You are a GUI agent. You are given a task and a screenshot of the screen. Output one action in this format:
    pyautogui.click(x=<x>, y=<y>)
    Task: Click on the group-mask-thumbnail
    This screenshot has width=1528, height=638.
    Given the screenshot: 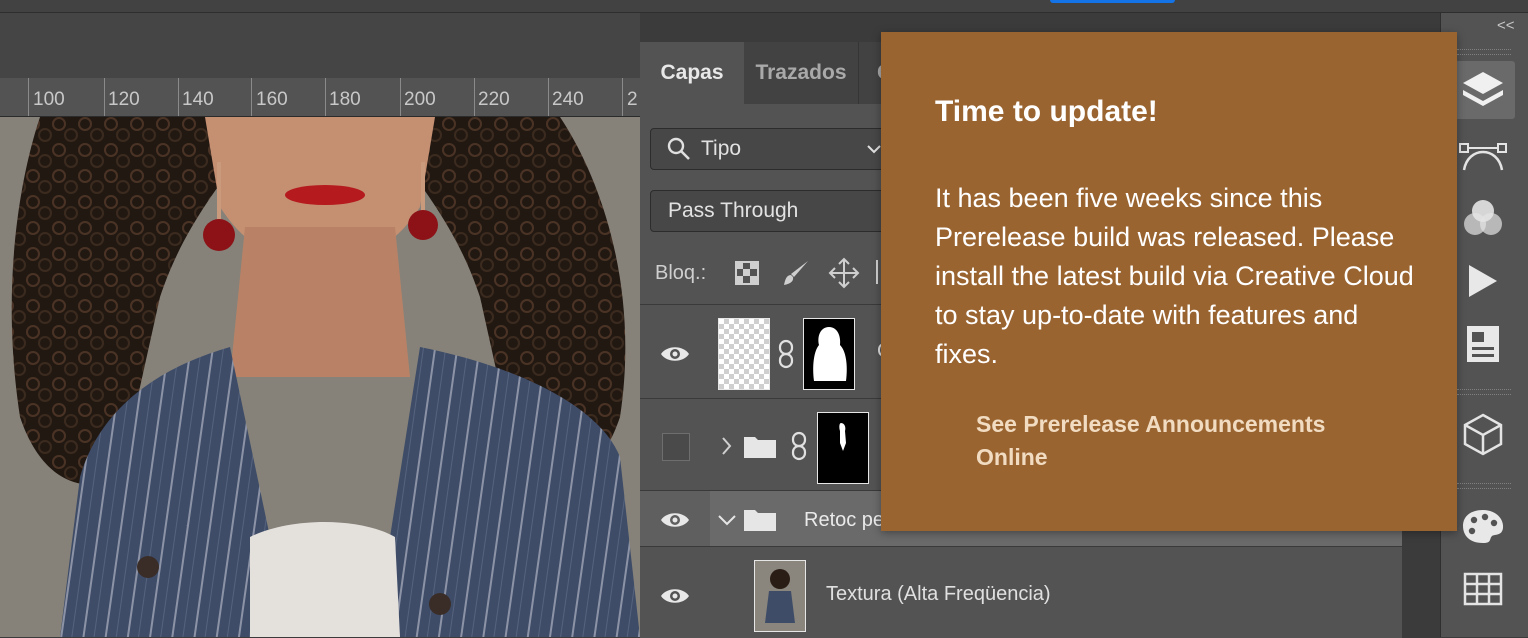 What is the action you would take?
    pyautogui.click(x=843, y=448)
    